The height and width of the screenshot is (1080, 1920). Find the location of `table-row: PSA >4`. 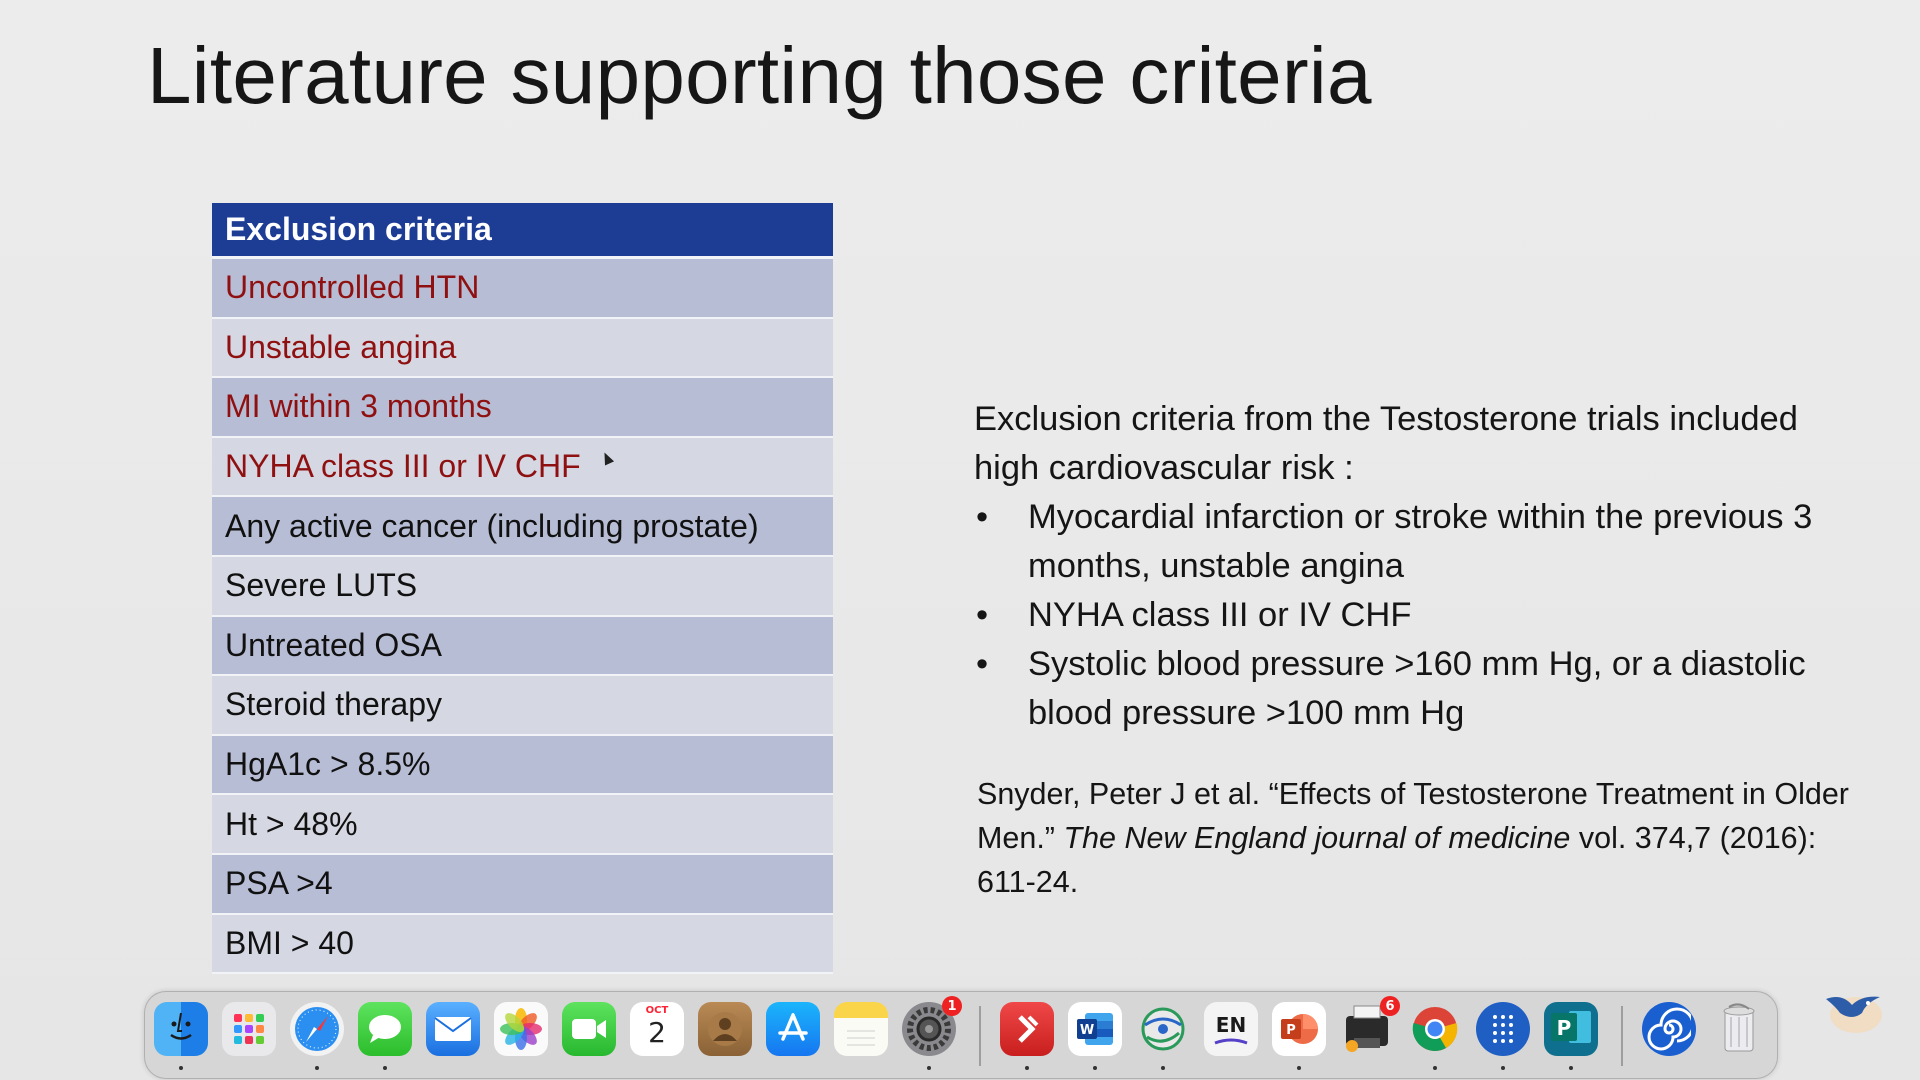

table-row: PSA >4 is located at coordinates (522, 884).